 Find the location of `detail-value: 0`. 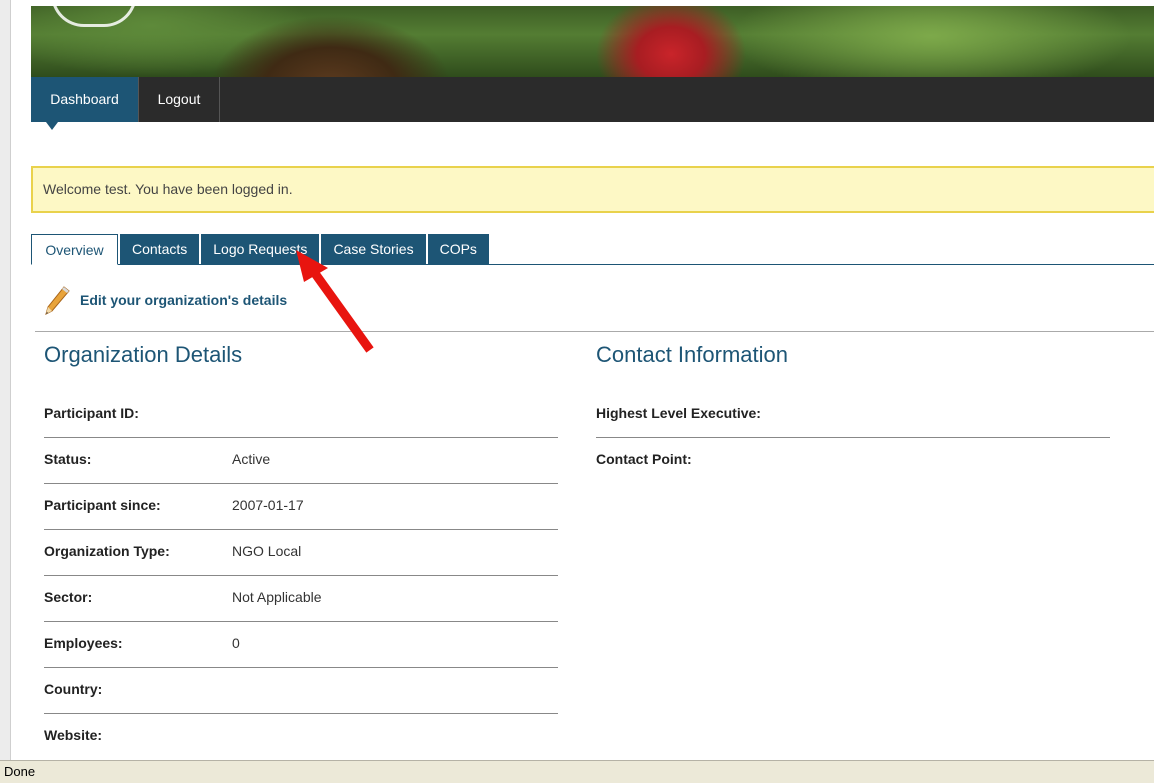

detail-value: 0 is located at coordinates (236, 643).